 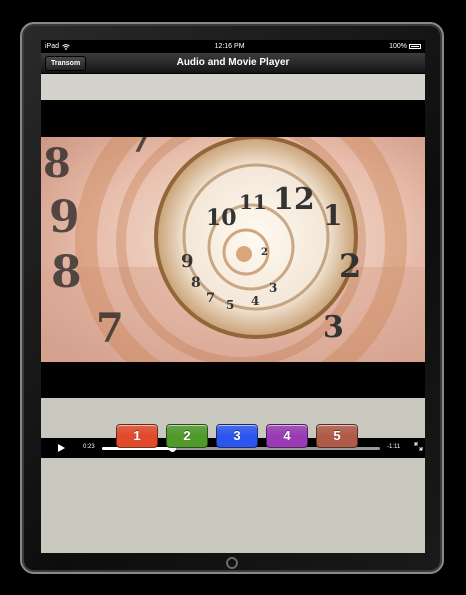 I want to click on number-buttons: 1 2 3 4 5, so click(x=237, y=436).